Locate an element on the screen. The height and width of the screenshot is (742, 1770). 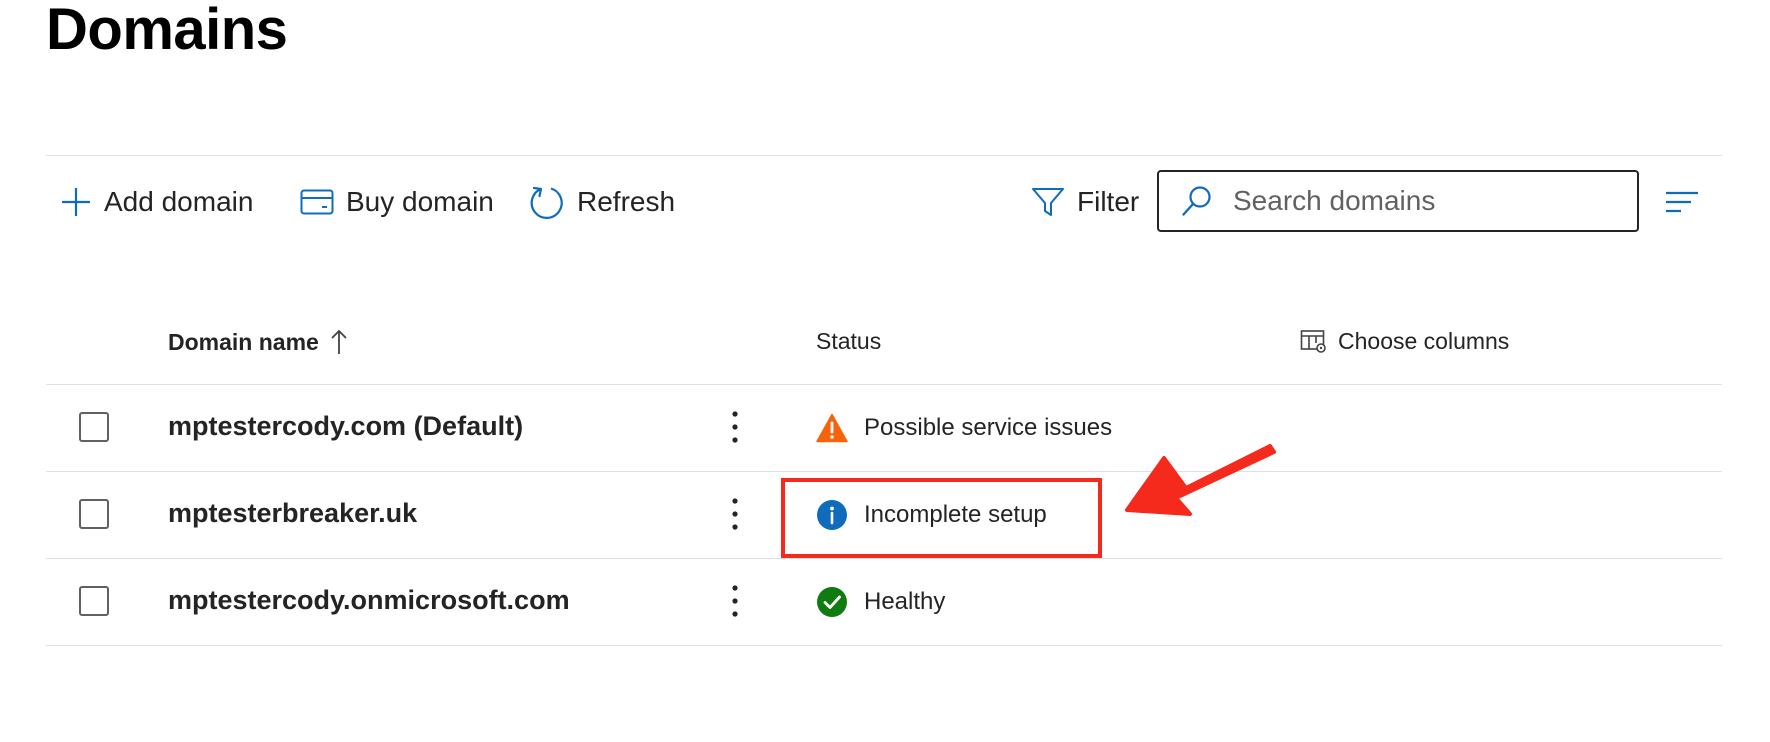
choose-columns-button: Choose columns is located at coordinates (1404, 341).